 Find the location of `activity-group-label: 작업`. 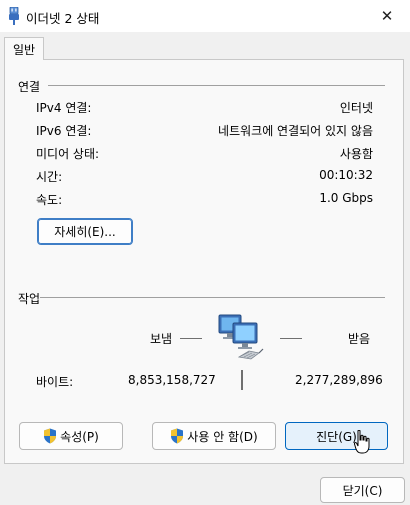

activity-group-label: 작업 is located at coordinates (29, 299).